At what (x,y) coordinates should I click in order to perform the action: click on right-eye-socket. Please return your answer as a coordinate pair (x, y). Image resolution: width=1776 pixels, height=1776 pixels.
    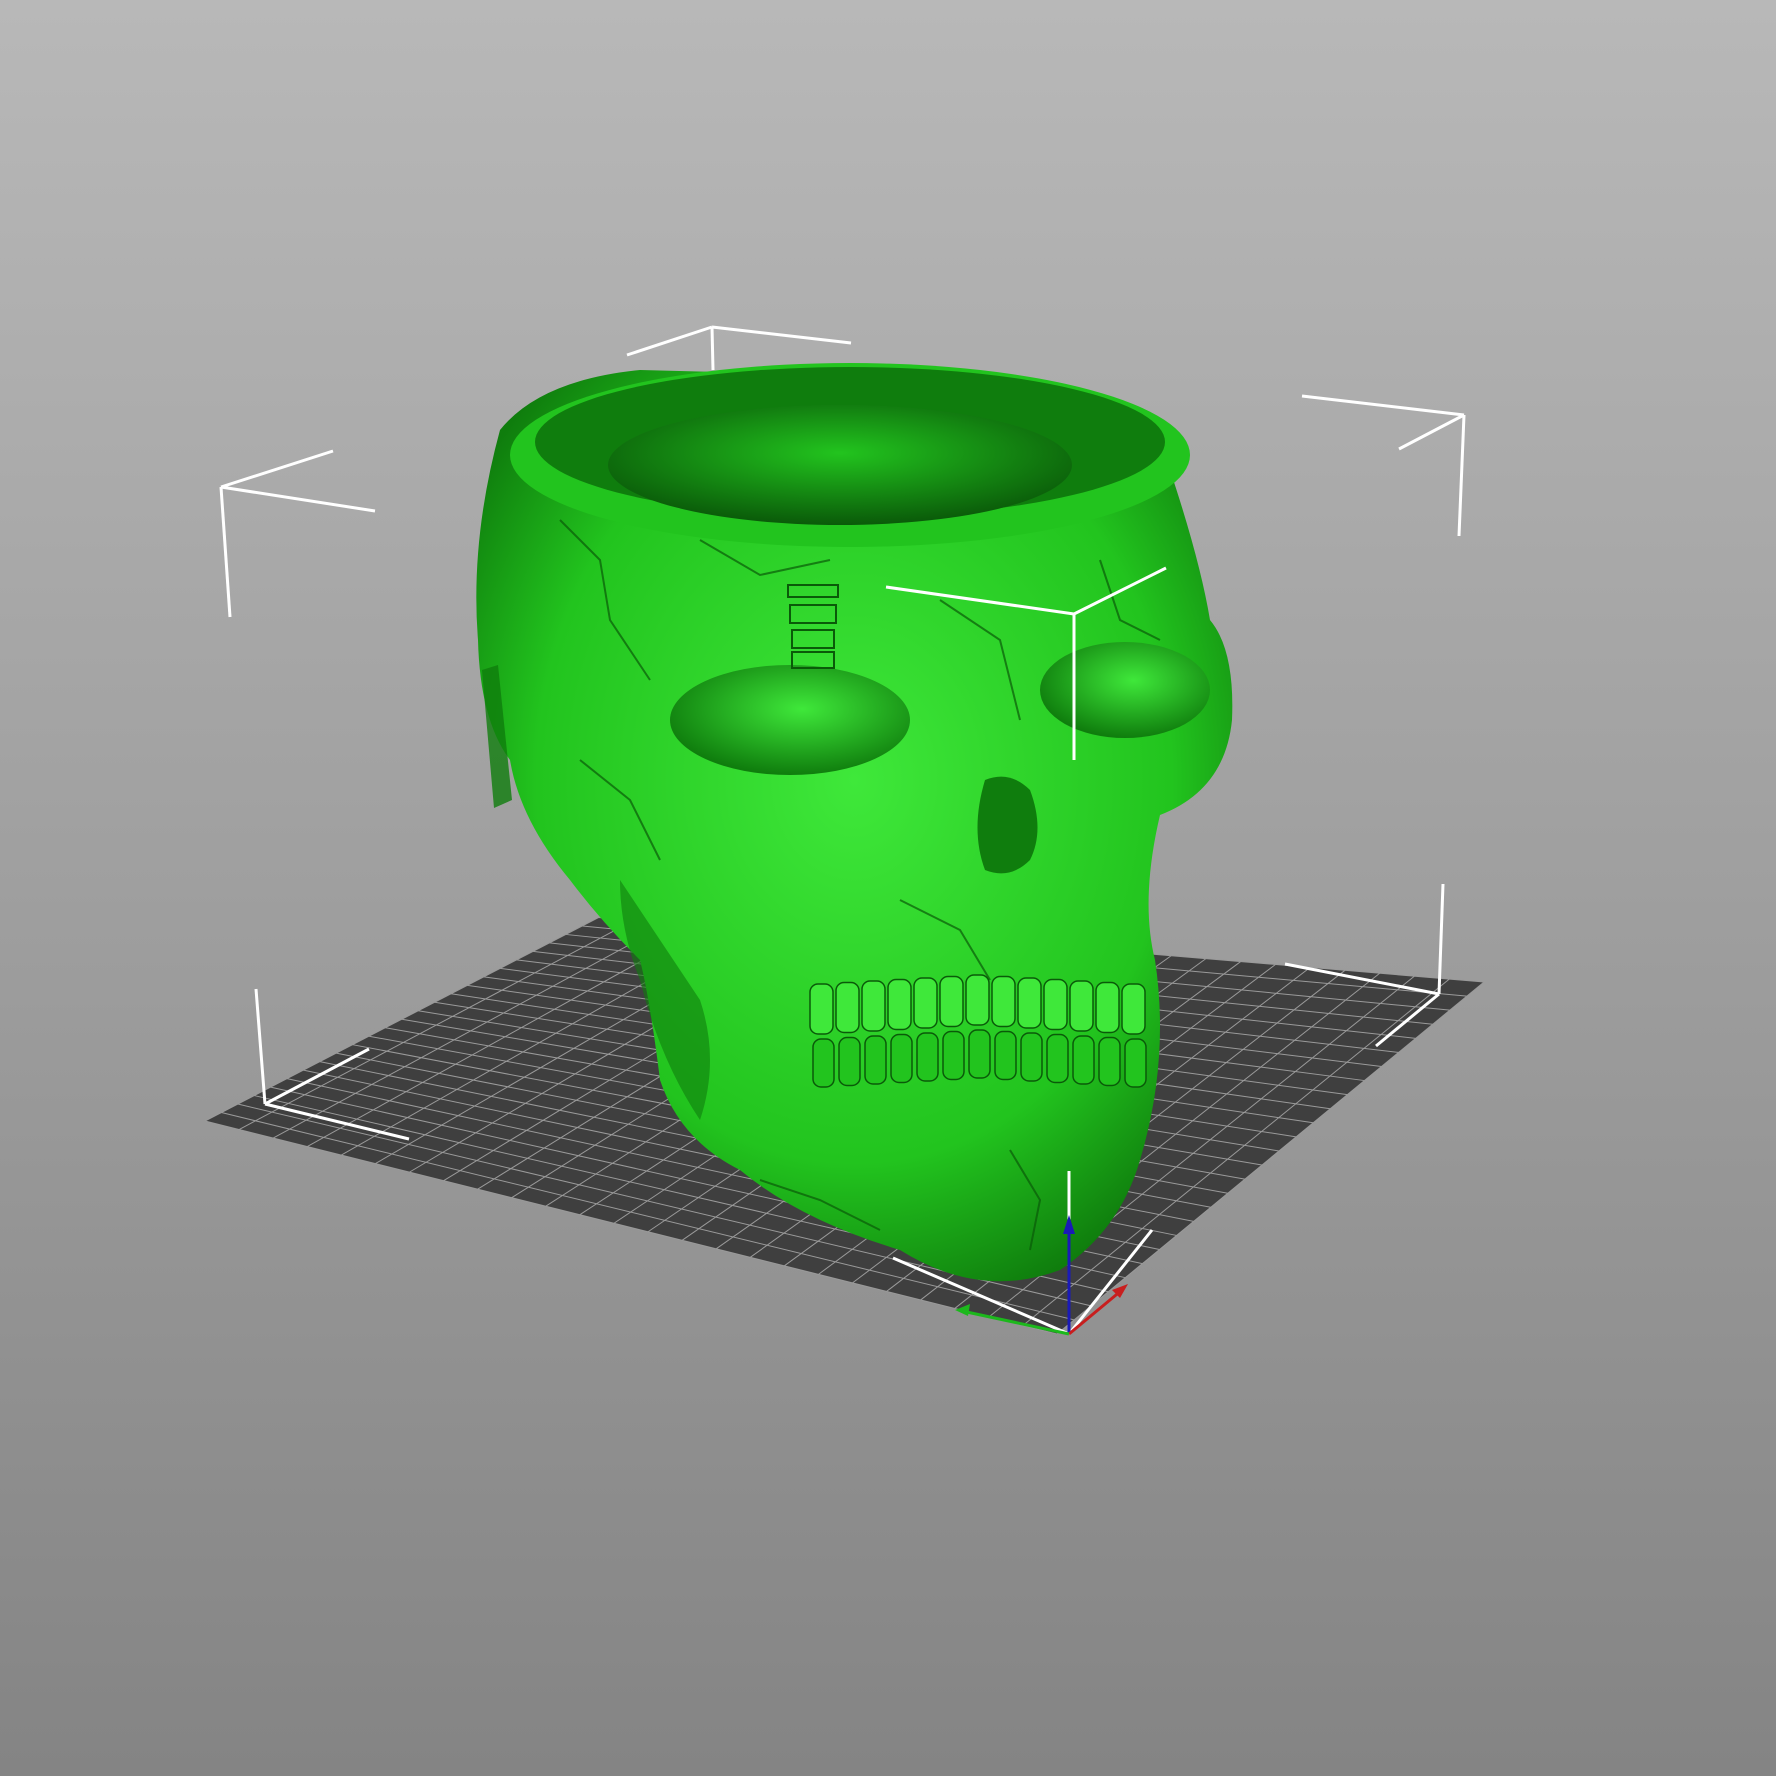
    Looking at the image, I should click on (1125, 690).